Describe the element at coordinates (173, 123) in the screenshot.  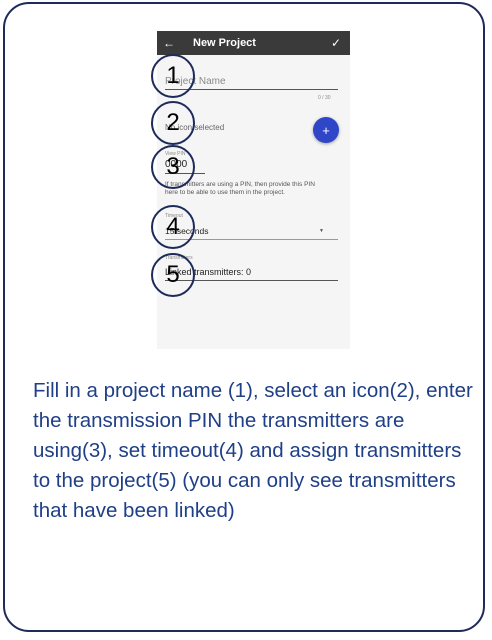
I see `marker-2: 2` at that location.